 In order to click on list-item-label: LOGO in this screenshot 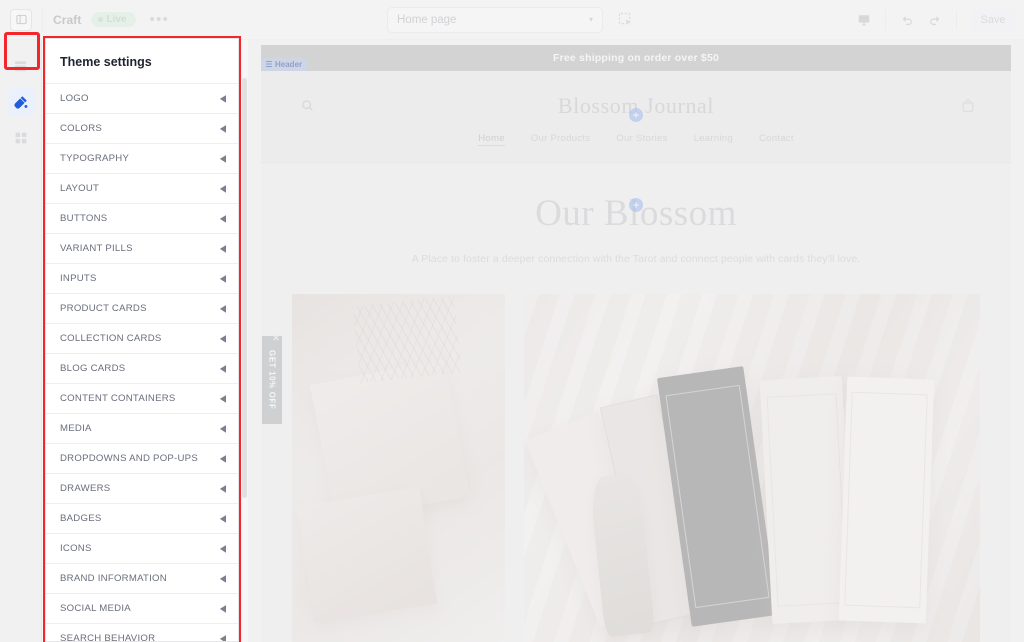, I will do `click(74, 98)`.